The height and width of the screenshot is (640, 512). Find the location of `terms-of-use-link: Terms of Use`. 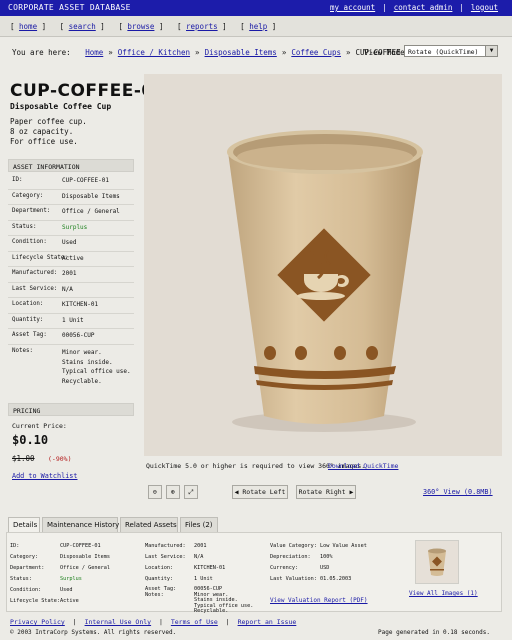

terms-of-use-link: Terms of Use is located at coordinates (194, 622).